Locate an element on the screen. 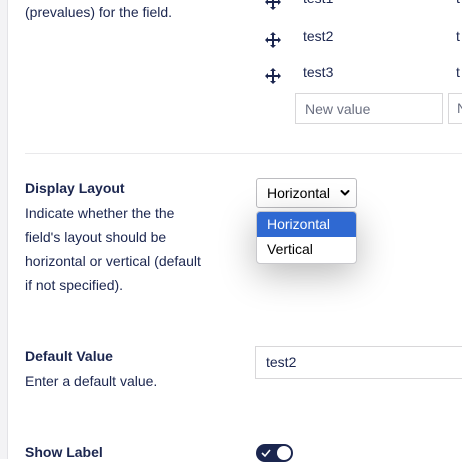  default-value-input: test2 is located at coordinates (358, 362).